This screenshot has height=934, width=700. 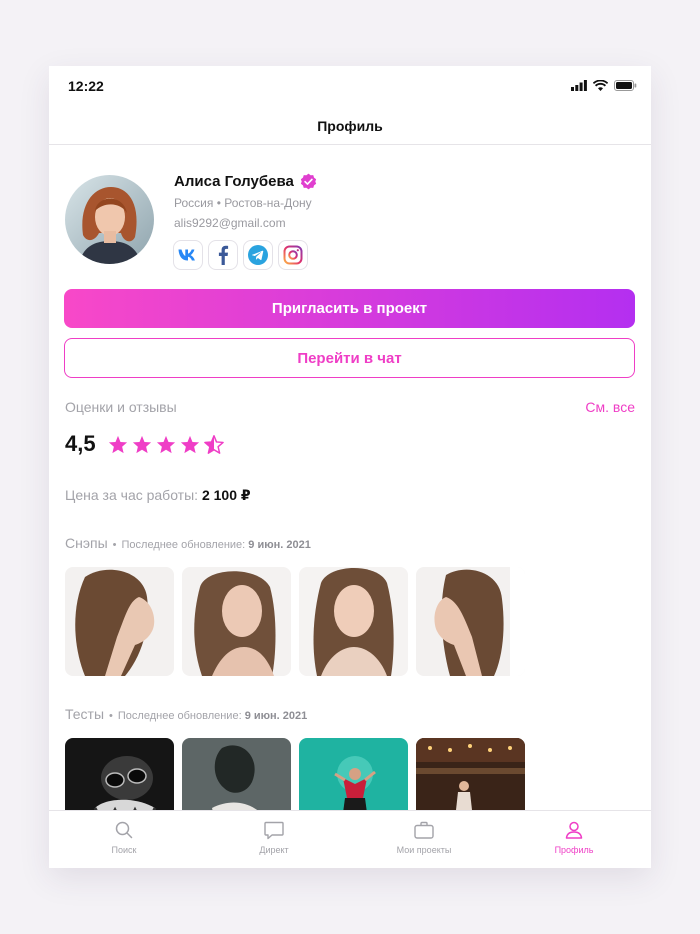 I want to click on telegram-icon, so click(x=258, y=255).